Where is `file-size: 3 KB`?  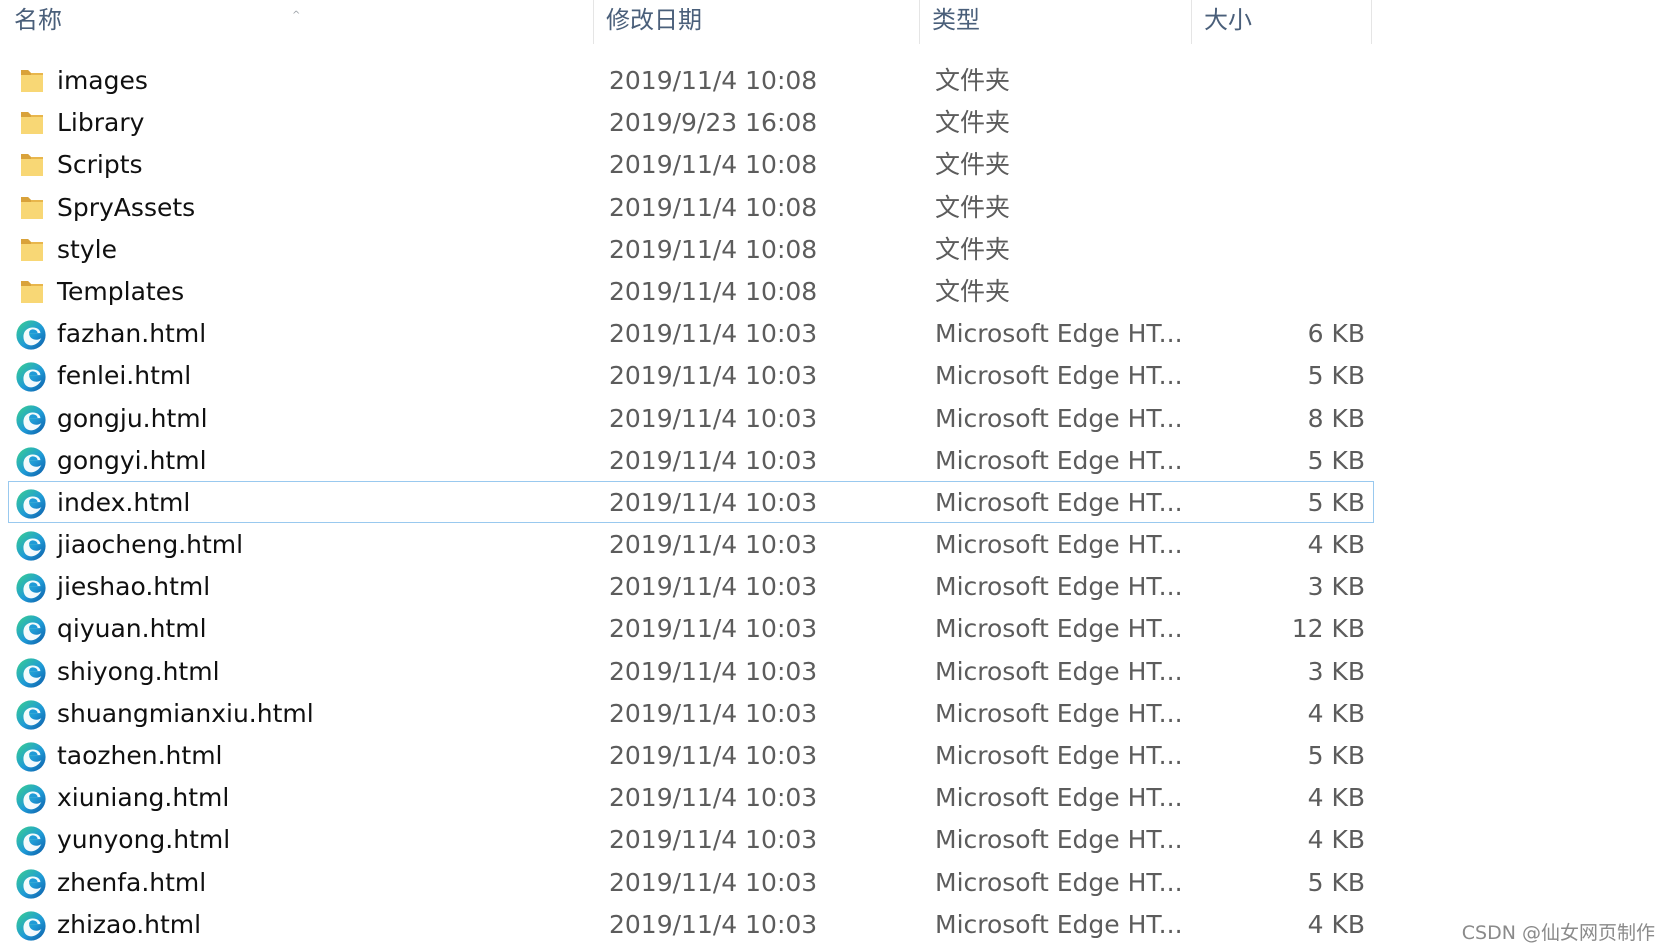 file-size: 3 KB is located at coordinates (1336, 671).